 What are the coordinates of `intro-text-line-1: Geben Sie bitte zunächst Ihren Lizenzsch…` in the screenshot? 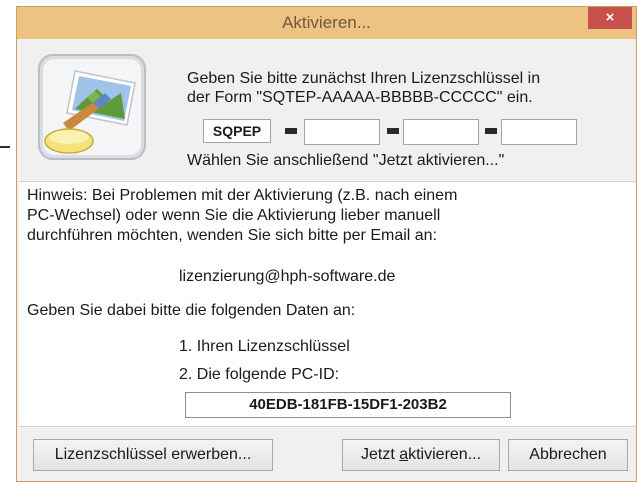 It's located at (364, 78).